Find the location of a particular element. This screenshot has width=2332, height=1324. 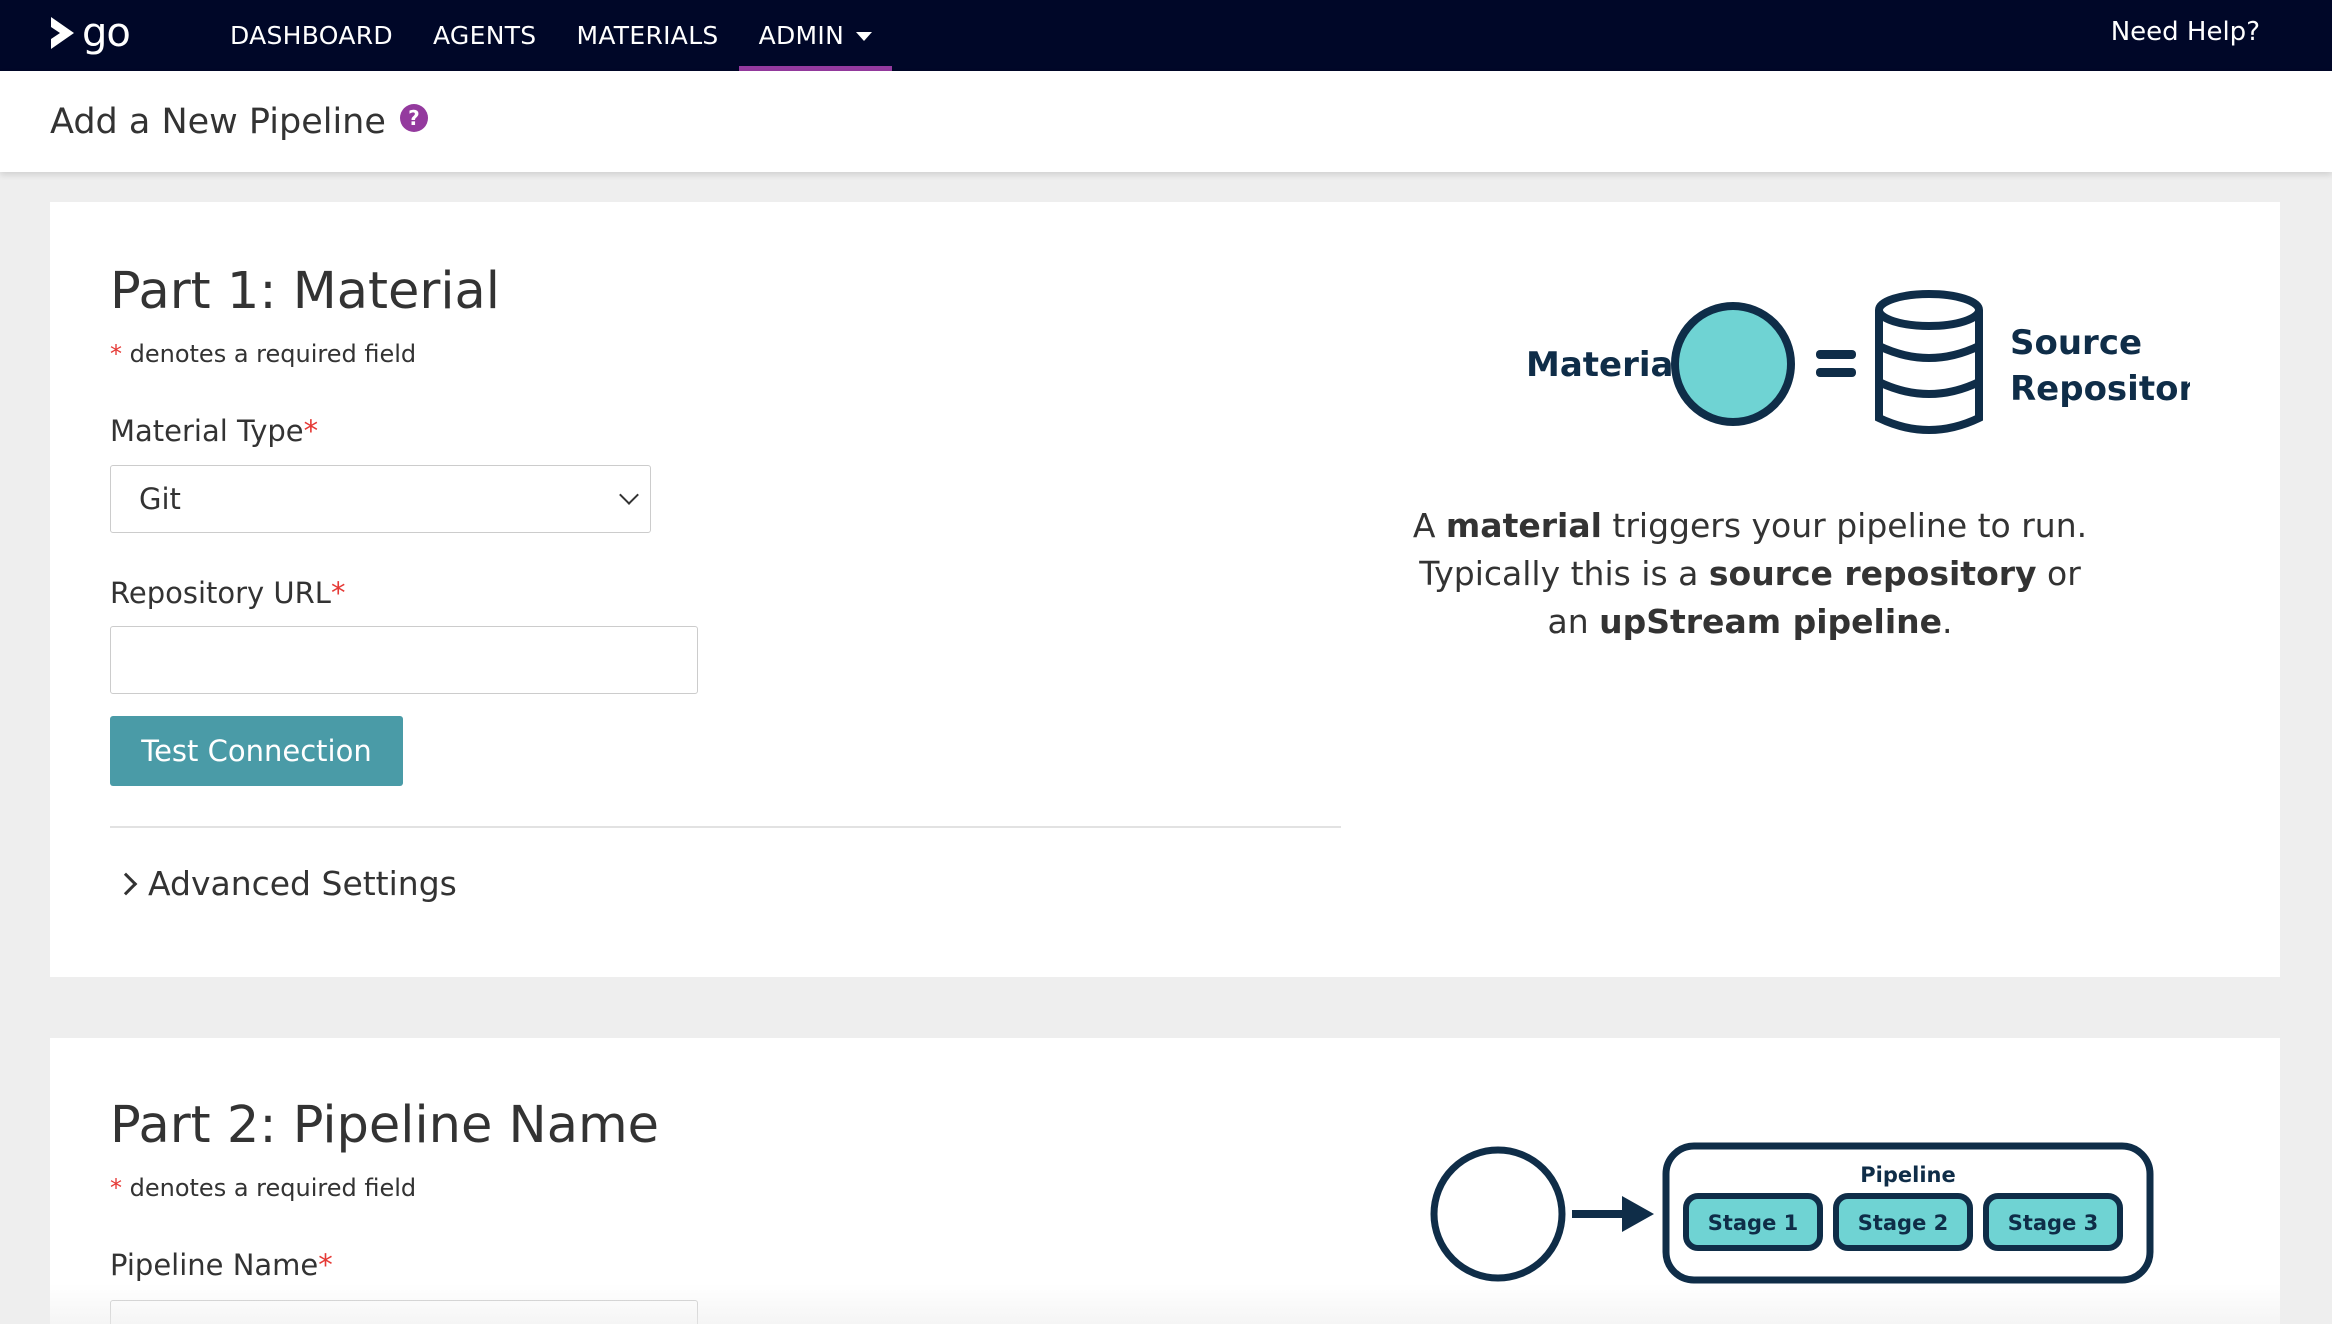

material-type-label: Material Type* is located at coordinates (214, 431).